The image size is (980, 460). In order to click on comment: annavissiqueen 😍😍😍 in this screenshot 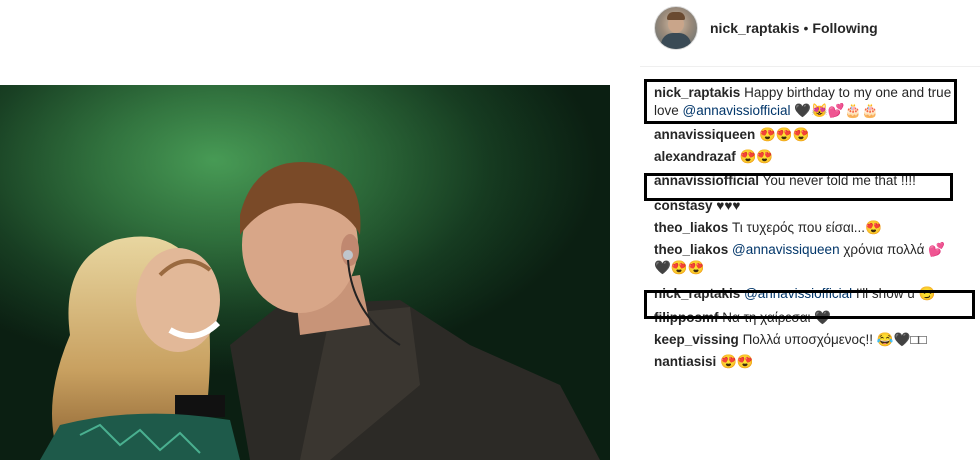, I will do `click(804, 135)`.